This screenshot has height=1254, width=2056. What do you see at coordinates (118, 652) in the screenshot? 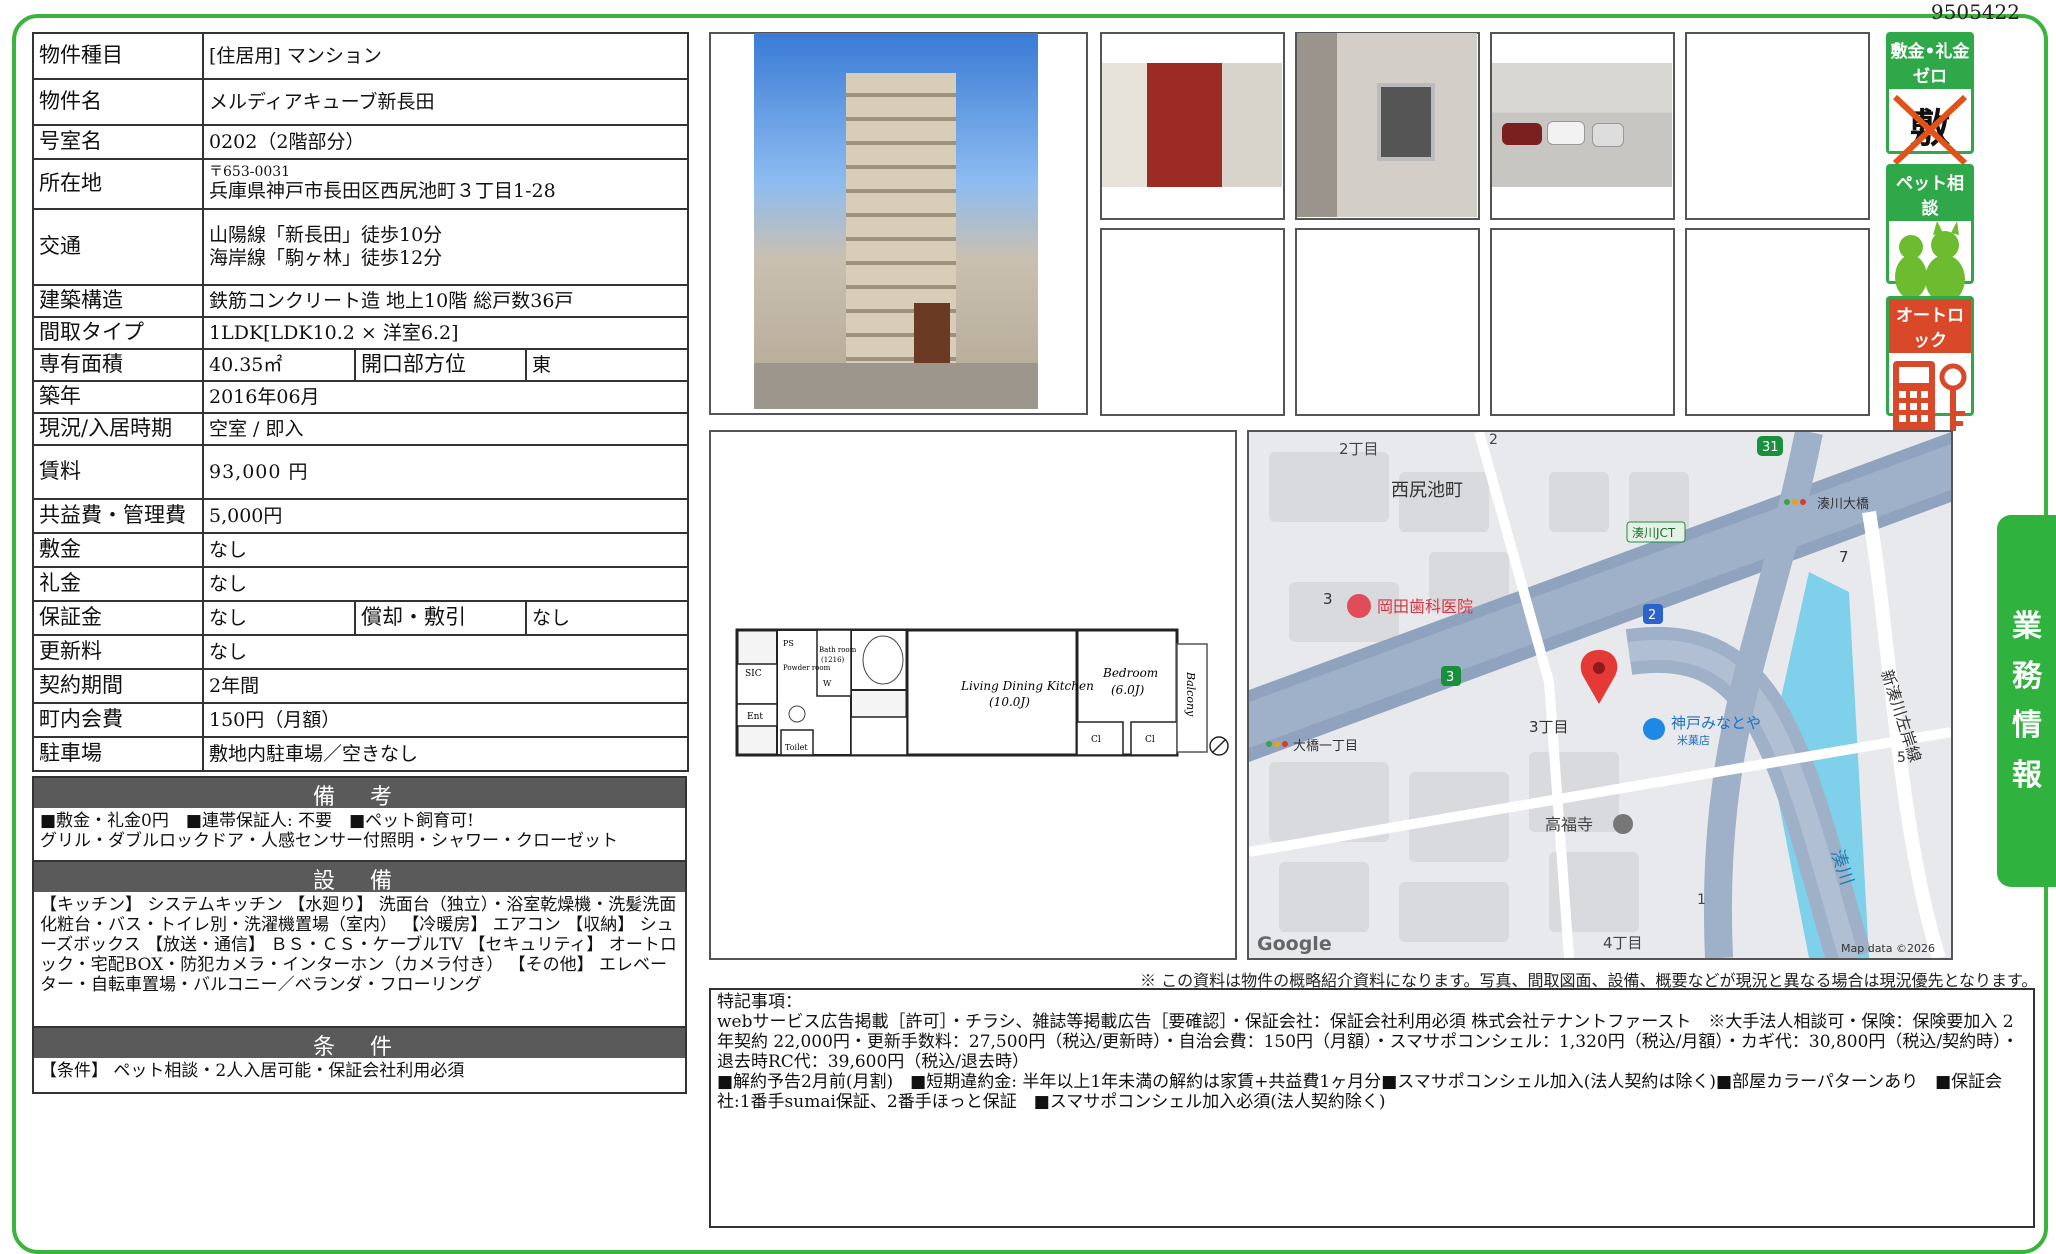
I see `renewal-label: 更新料` at bounding box center [118, 652].